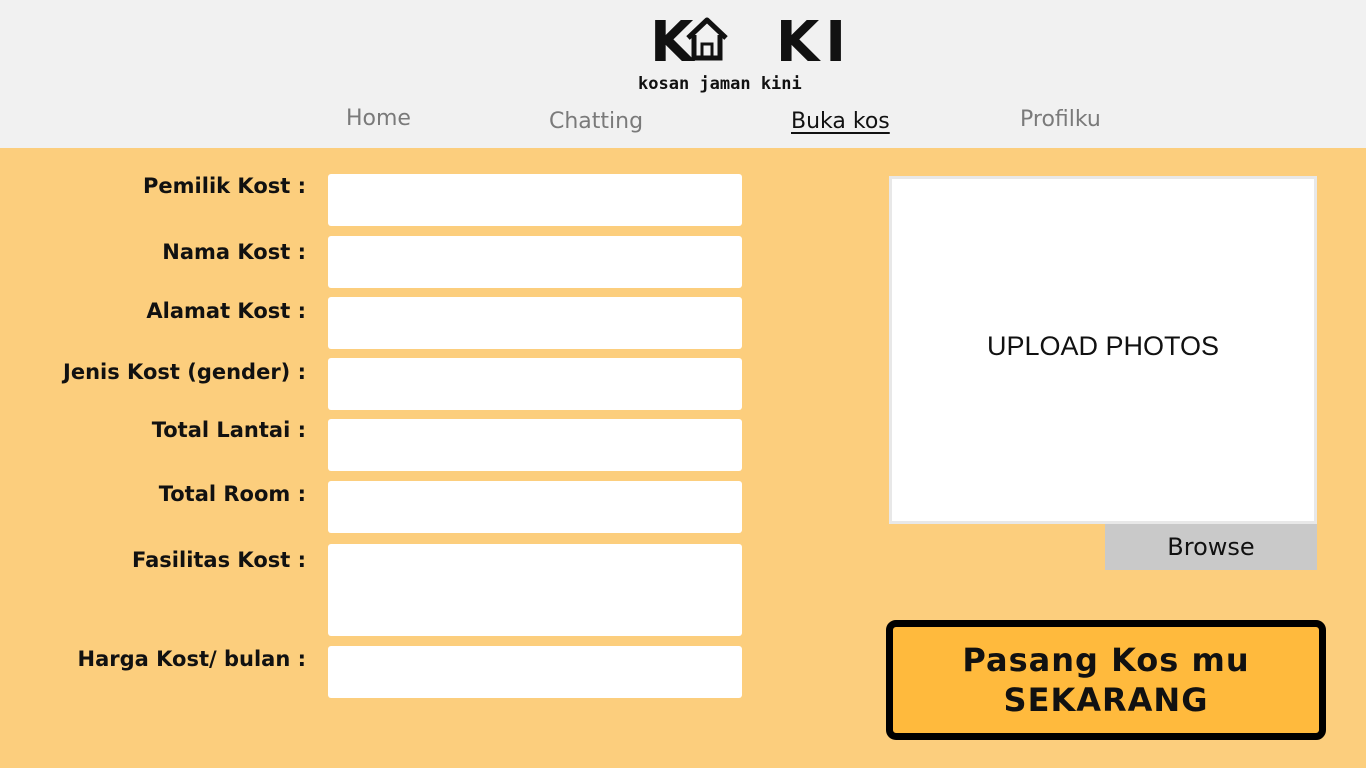  Describe the element at coordinates (720, 84) in the screenshot. I see `brand-tagline: kosan jaman kini` at that location.